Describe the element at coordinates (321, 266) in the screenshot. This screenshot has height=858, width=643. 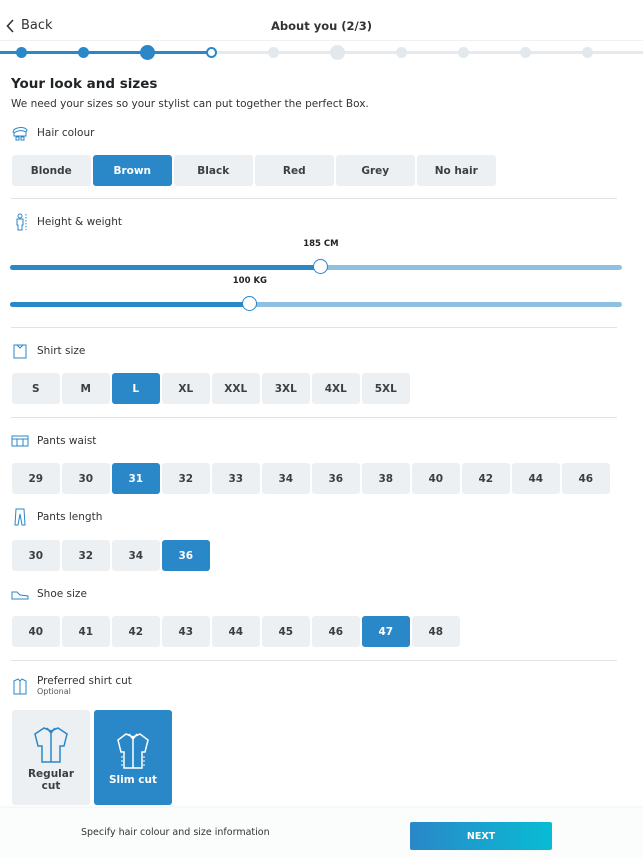
I see `height-slider-thumb` at that location.